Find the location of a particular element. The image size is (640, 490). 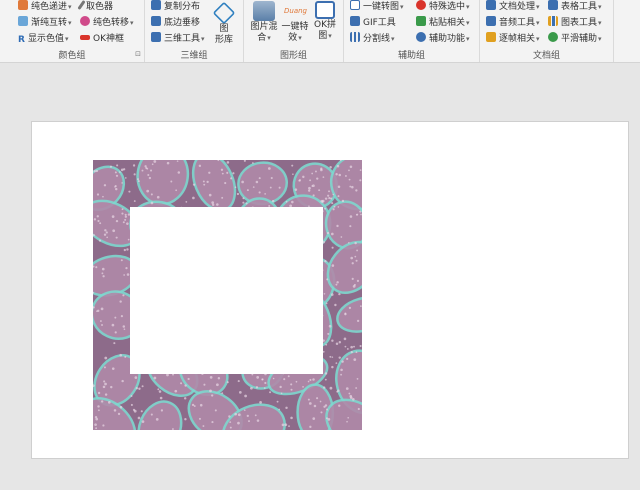

chart-tool-button: 图表工具▾ is located at coordinates (575, 23).